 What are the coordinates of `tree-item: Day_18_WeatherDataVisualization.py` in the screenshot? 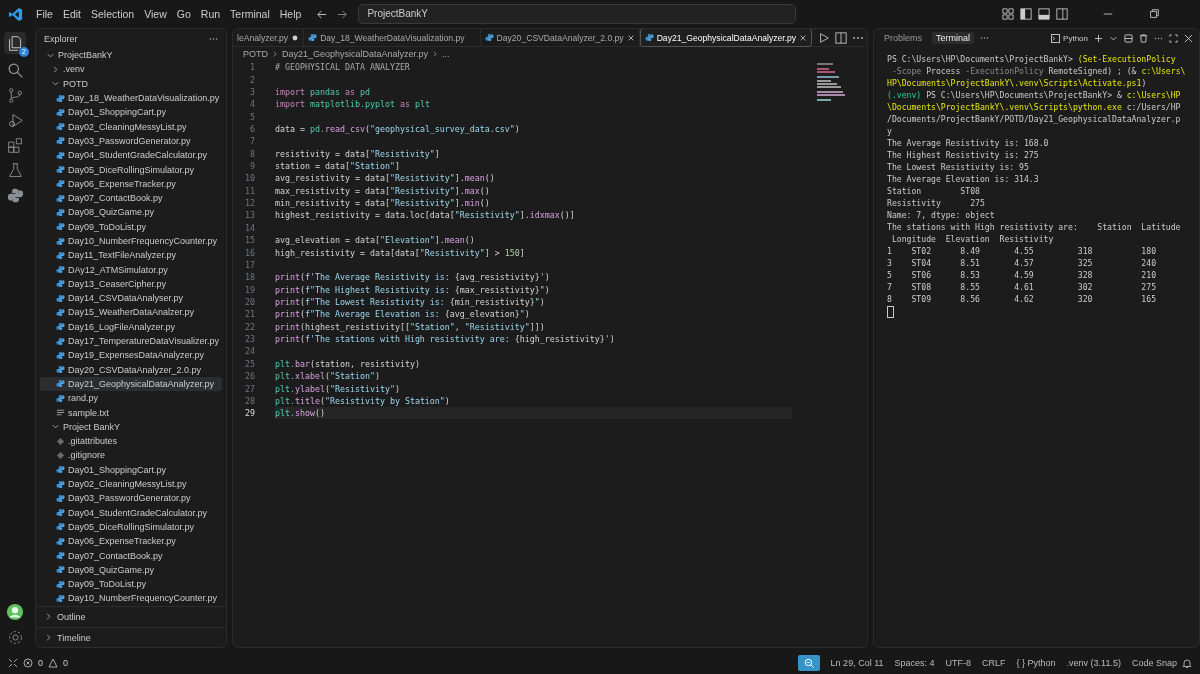 It's located at (131, 98).